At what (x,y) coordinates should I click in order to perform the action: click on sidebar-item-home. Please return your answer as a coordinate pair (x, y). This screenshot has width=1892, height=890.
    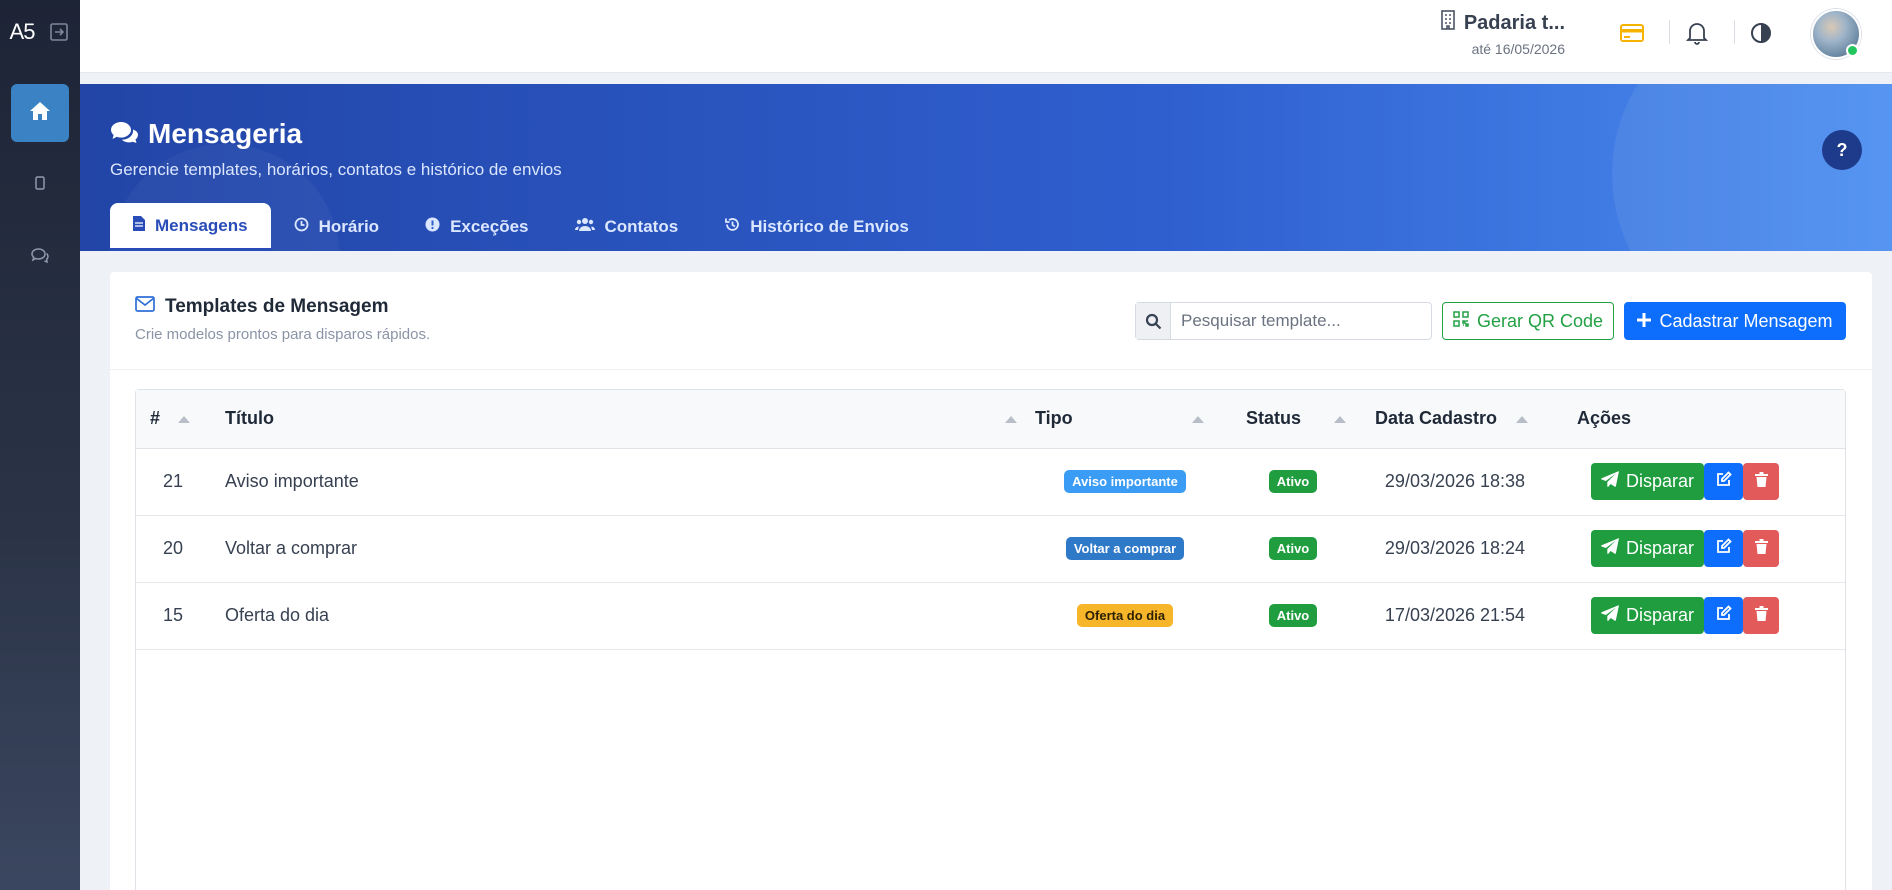
    Looking at the image, I should click on (40, 113).